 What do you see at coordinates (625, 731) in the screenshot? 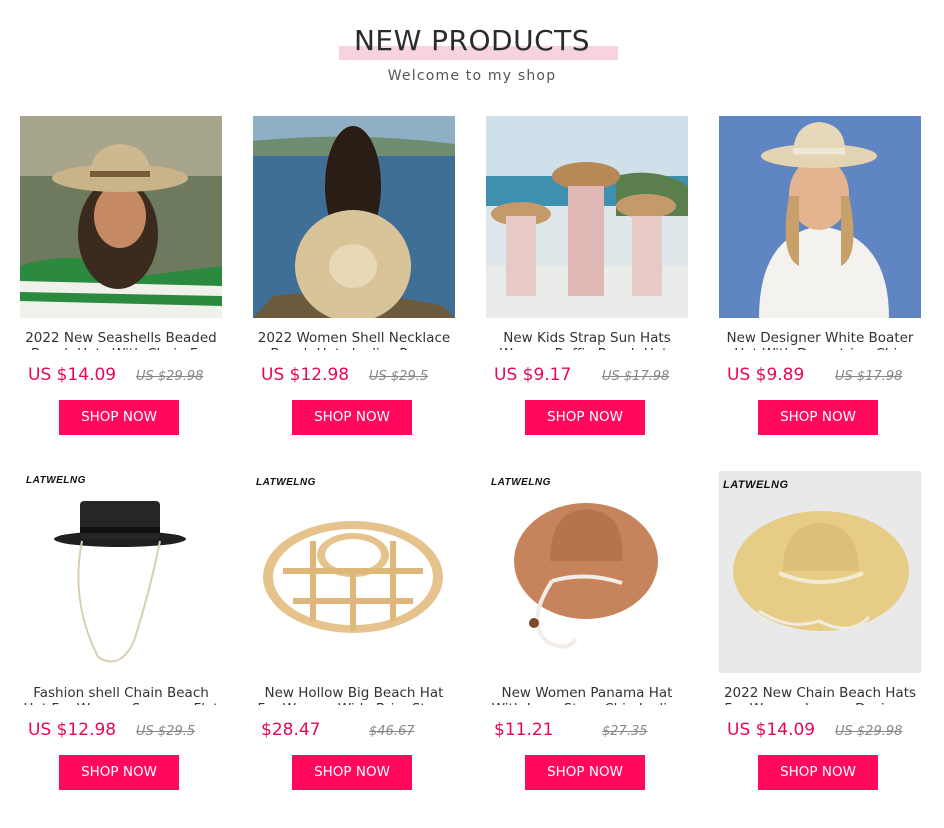
I see `product-old-price: $27.35` at bounding box center [625, 731].